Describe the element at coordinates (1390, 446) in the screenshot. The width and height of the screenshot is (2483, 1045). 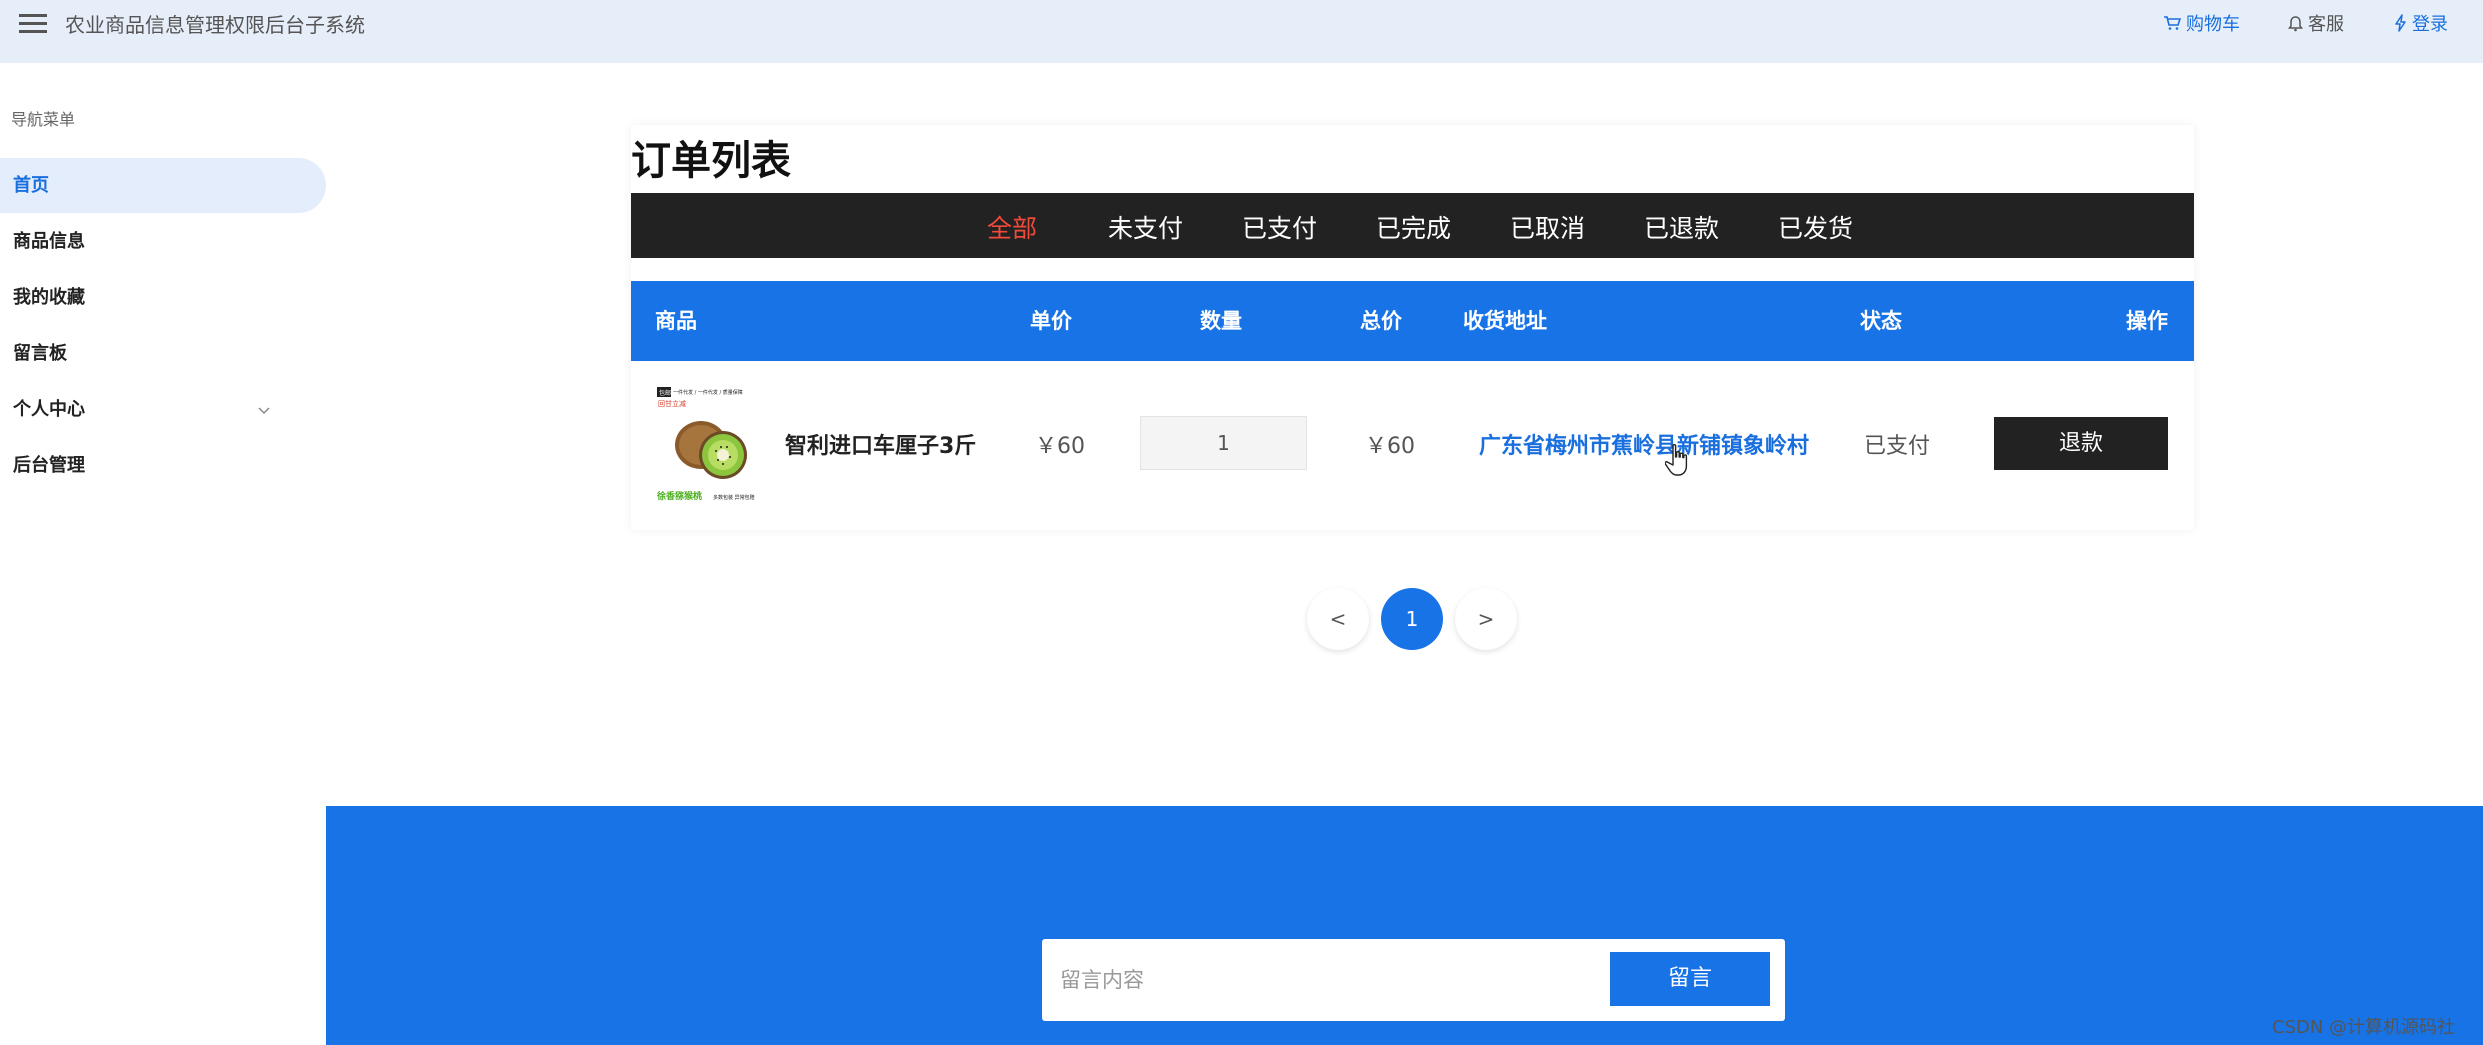
I see `total-price: ￥60` at that location.